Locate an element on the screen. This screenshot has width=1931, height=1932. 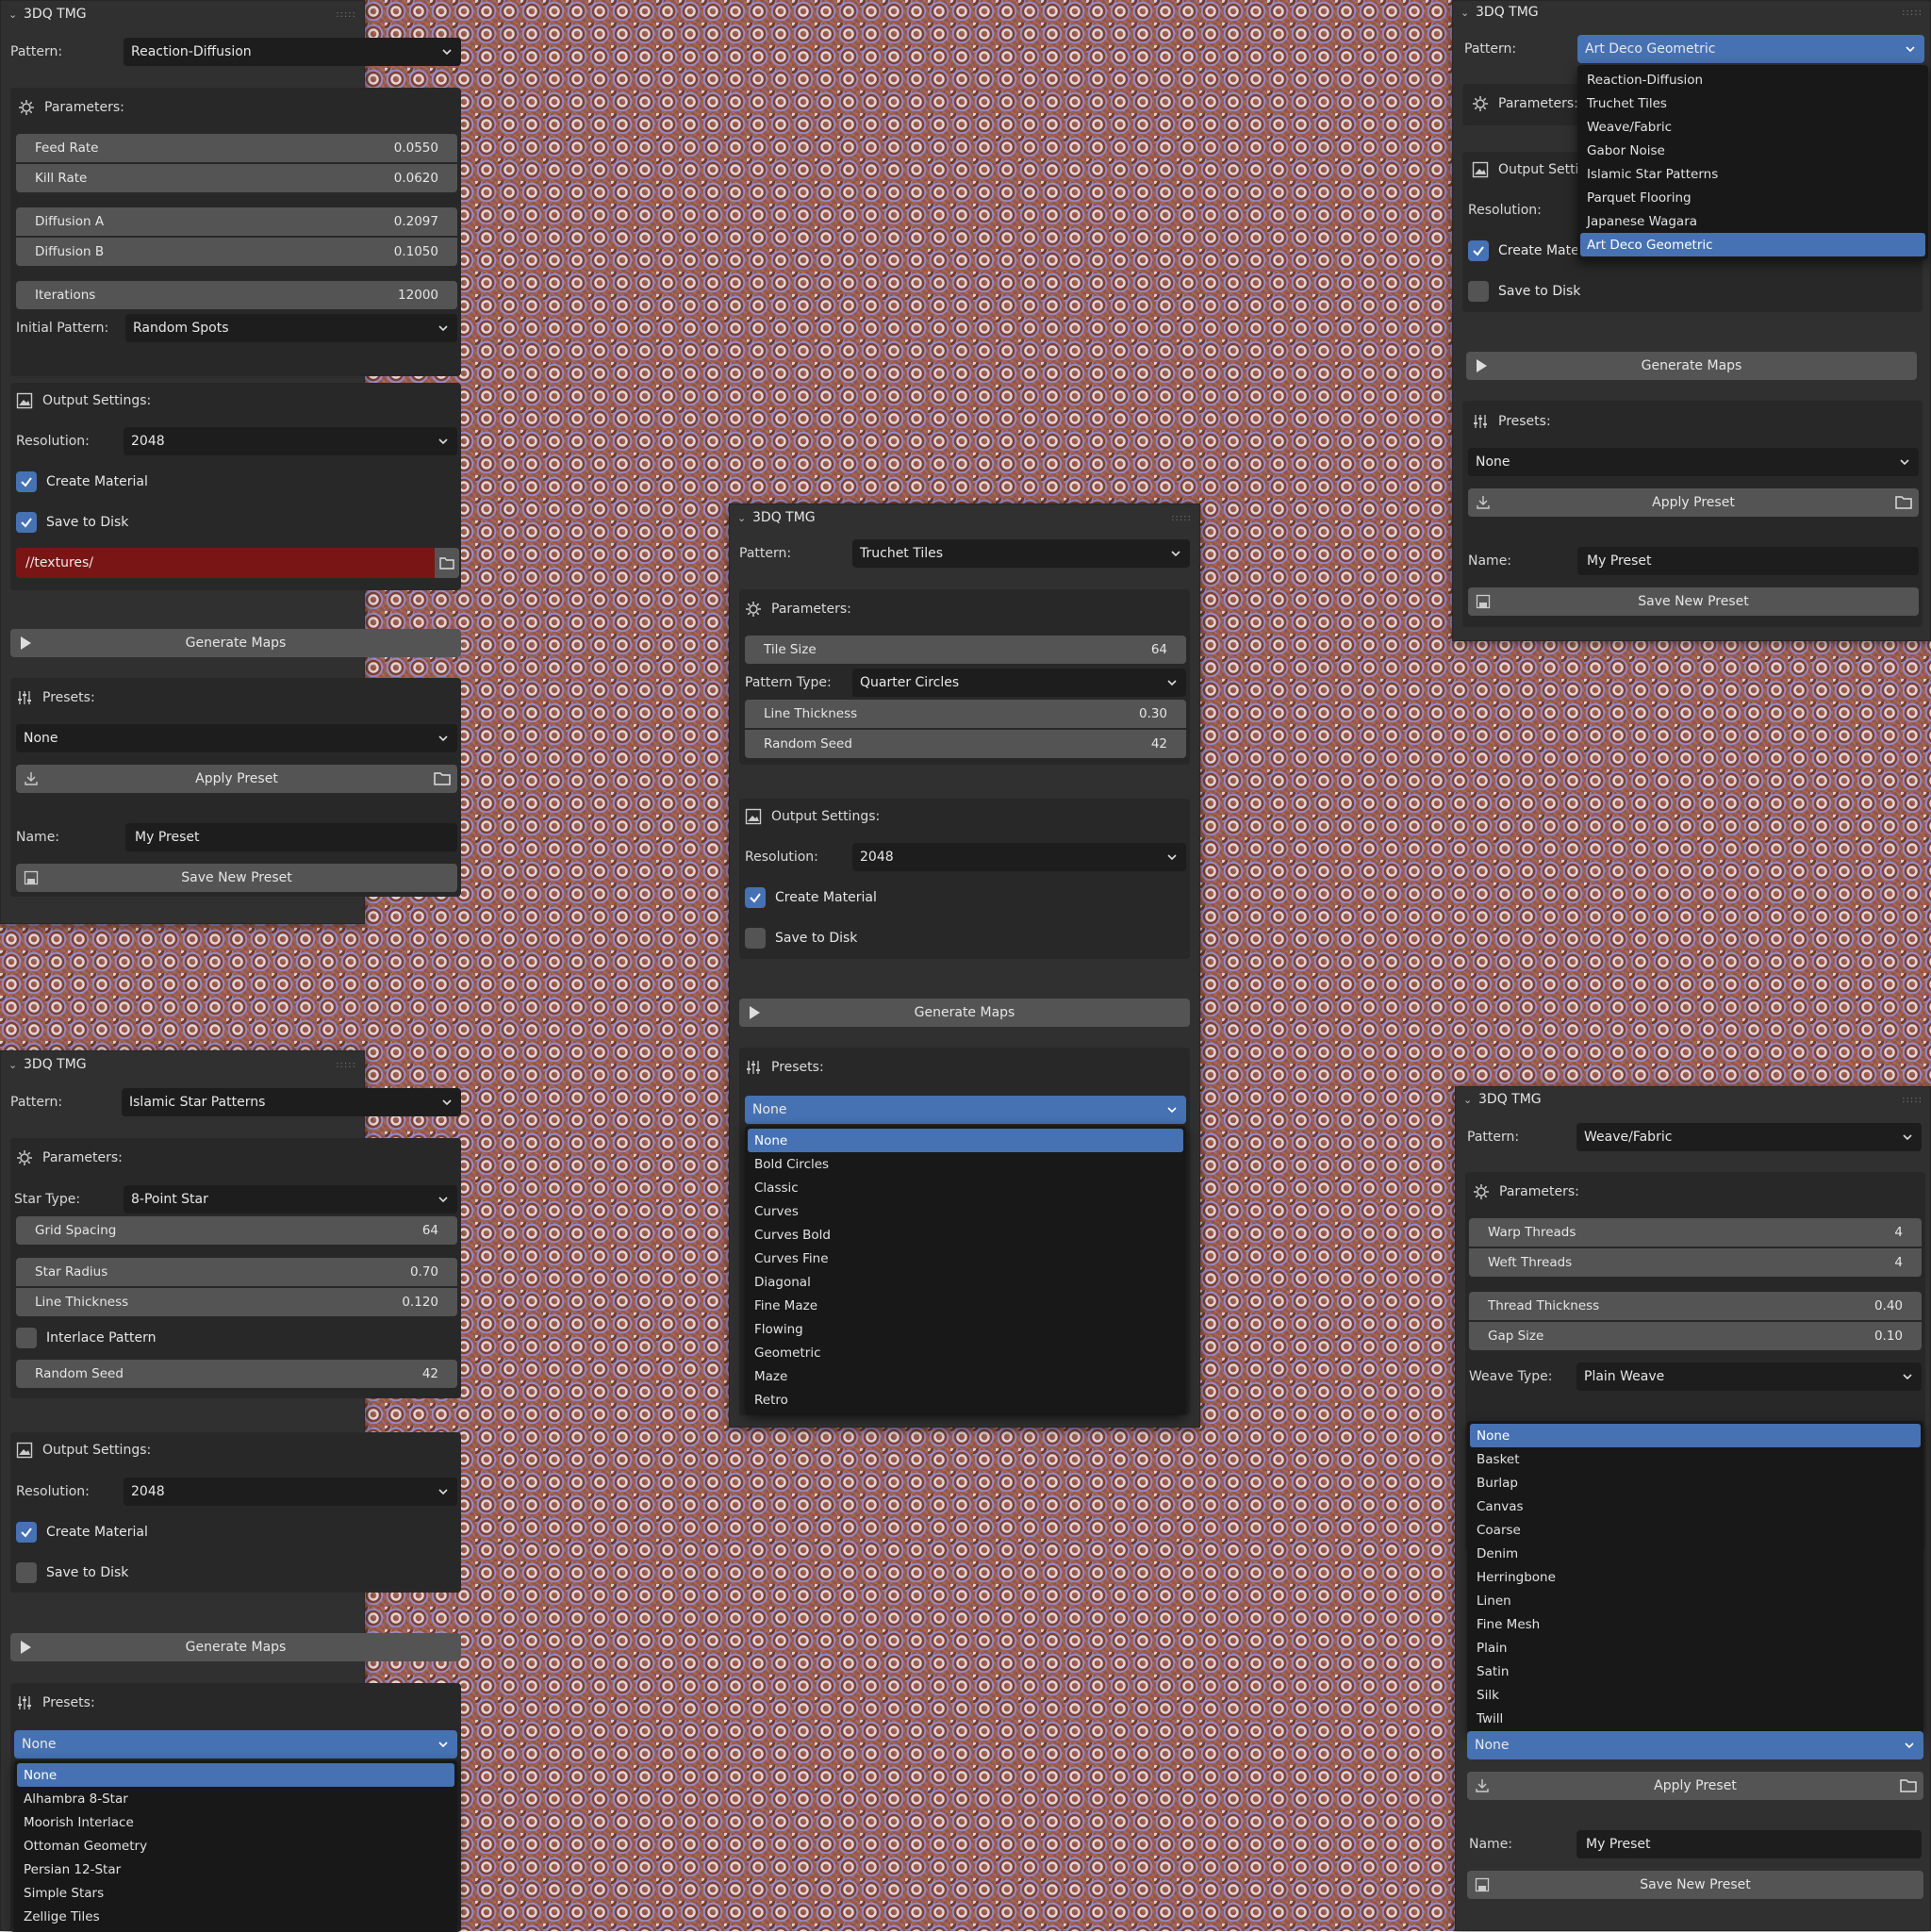
menu-item: Fine Mesh is located at coordinates (1695, 1624).